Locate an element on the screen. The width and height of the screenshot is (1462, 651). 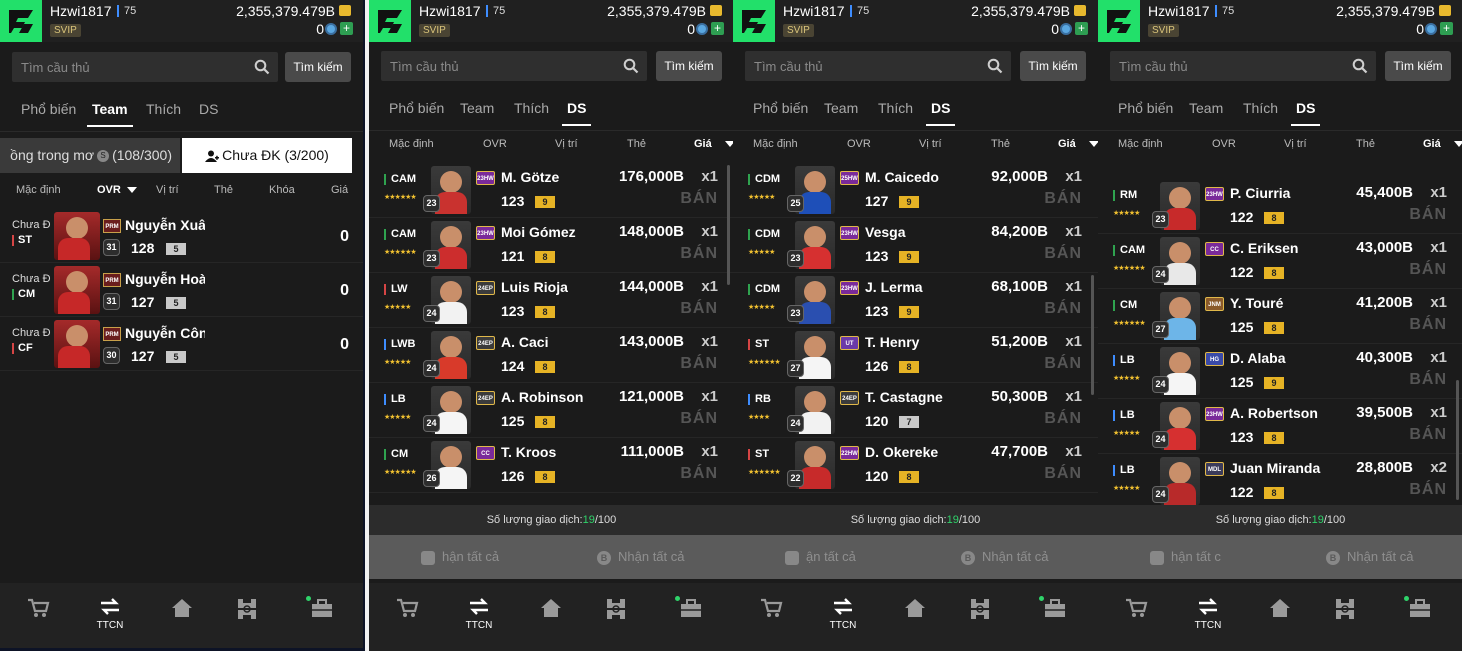
listing-row: LWB ★★★★★ 24 24EP A. Caci 124 8 143,000B x1 BÁN is located at coordinates (551, 355).